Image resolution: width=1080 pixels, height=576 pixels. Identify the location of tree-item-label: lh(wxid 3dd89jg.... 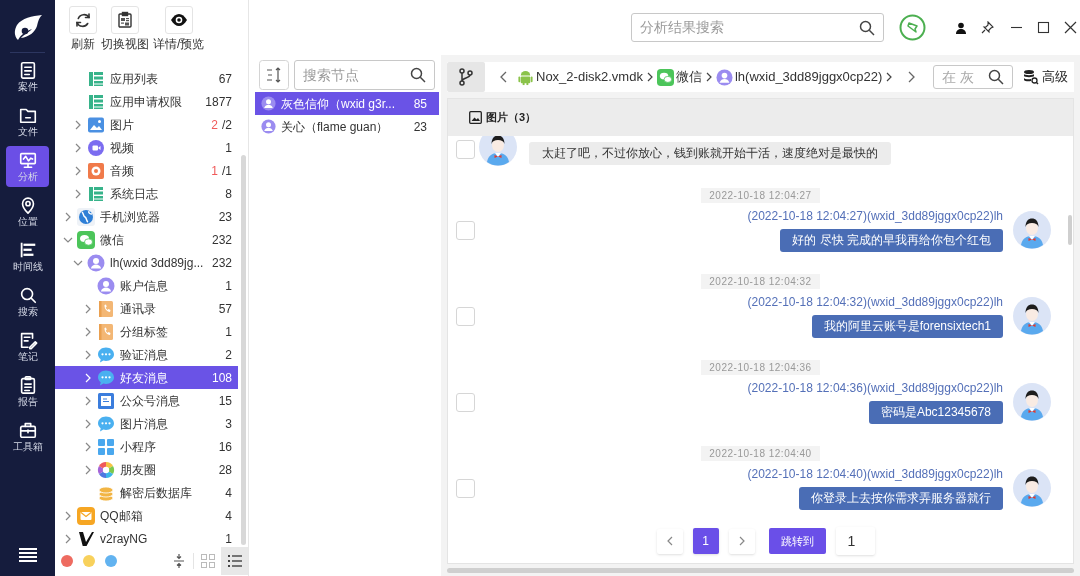
(157, 263).